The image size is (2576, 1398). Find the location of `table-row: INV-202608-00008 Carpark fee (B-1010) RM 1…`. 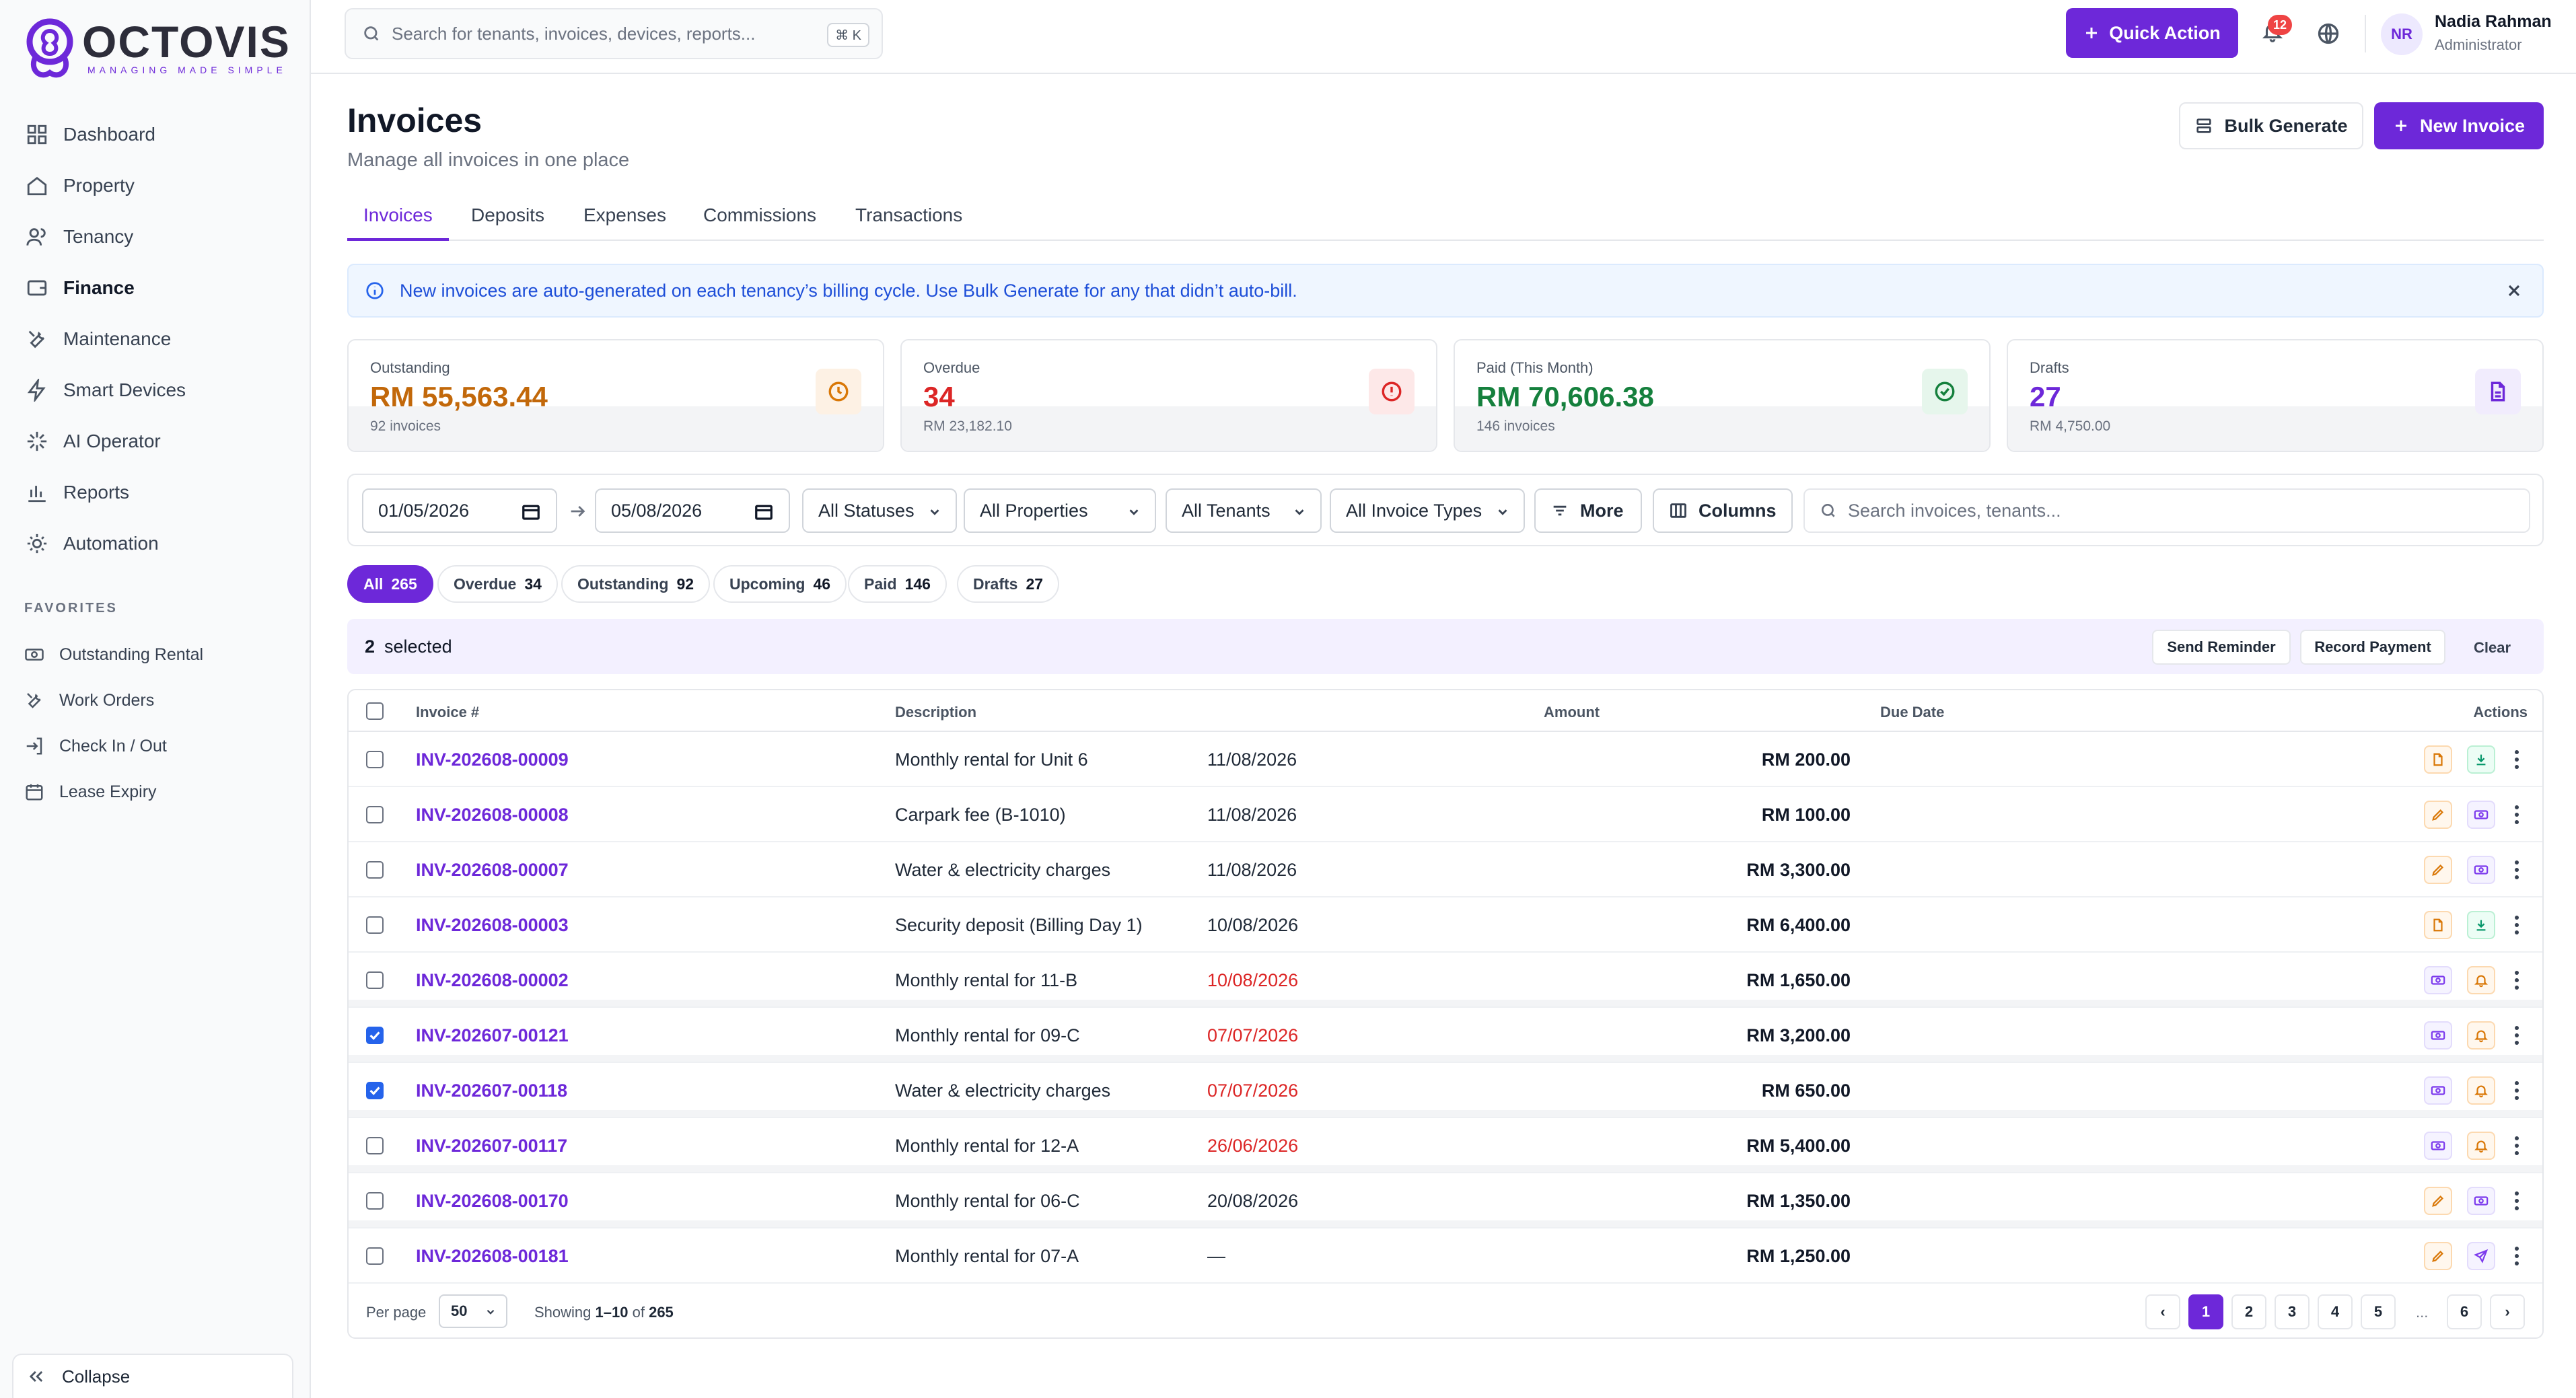

table-row: INV-202608-00008 Carpark fee (B-1010) RM 1… is located at coordinates (1446, 814).